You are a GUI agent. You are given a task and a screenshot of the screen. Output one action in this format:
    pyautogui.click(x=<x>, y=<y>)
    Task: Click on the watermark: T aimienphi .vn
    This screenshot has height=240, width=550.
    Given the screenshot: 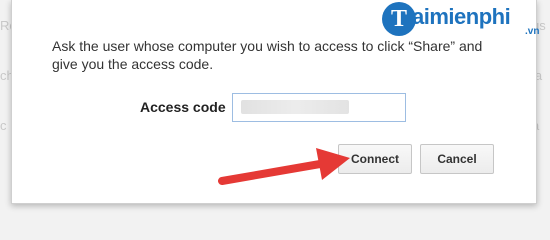 What is the action you would take?
    pyautogui.click(x=466, y=21)
    